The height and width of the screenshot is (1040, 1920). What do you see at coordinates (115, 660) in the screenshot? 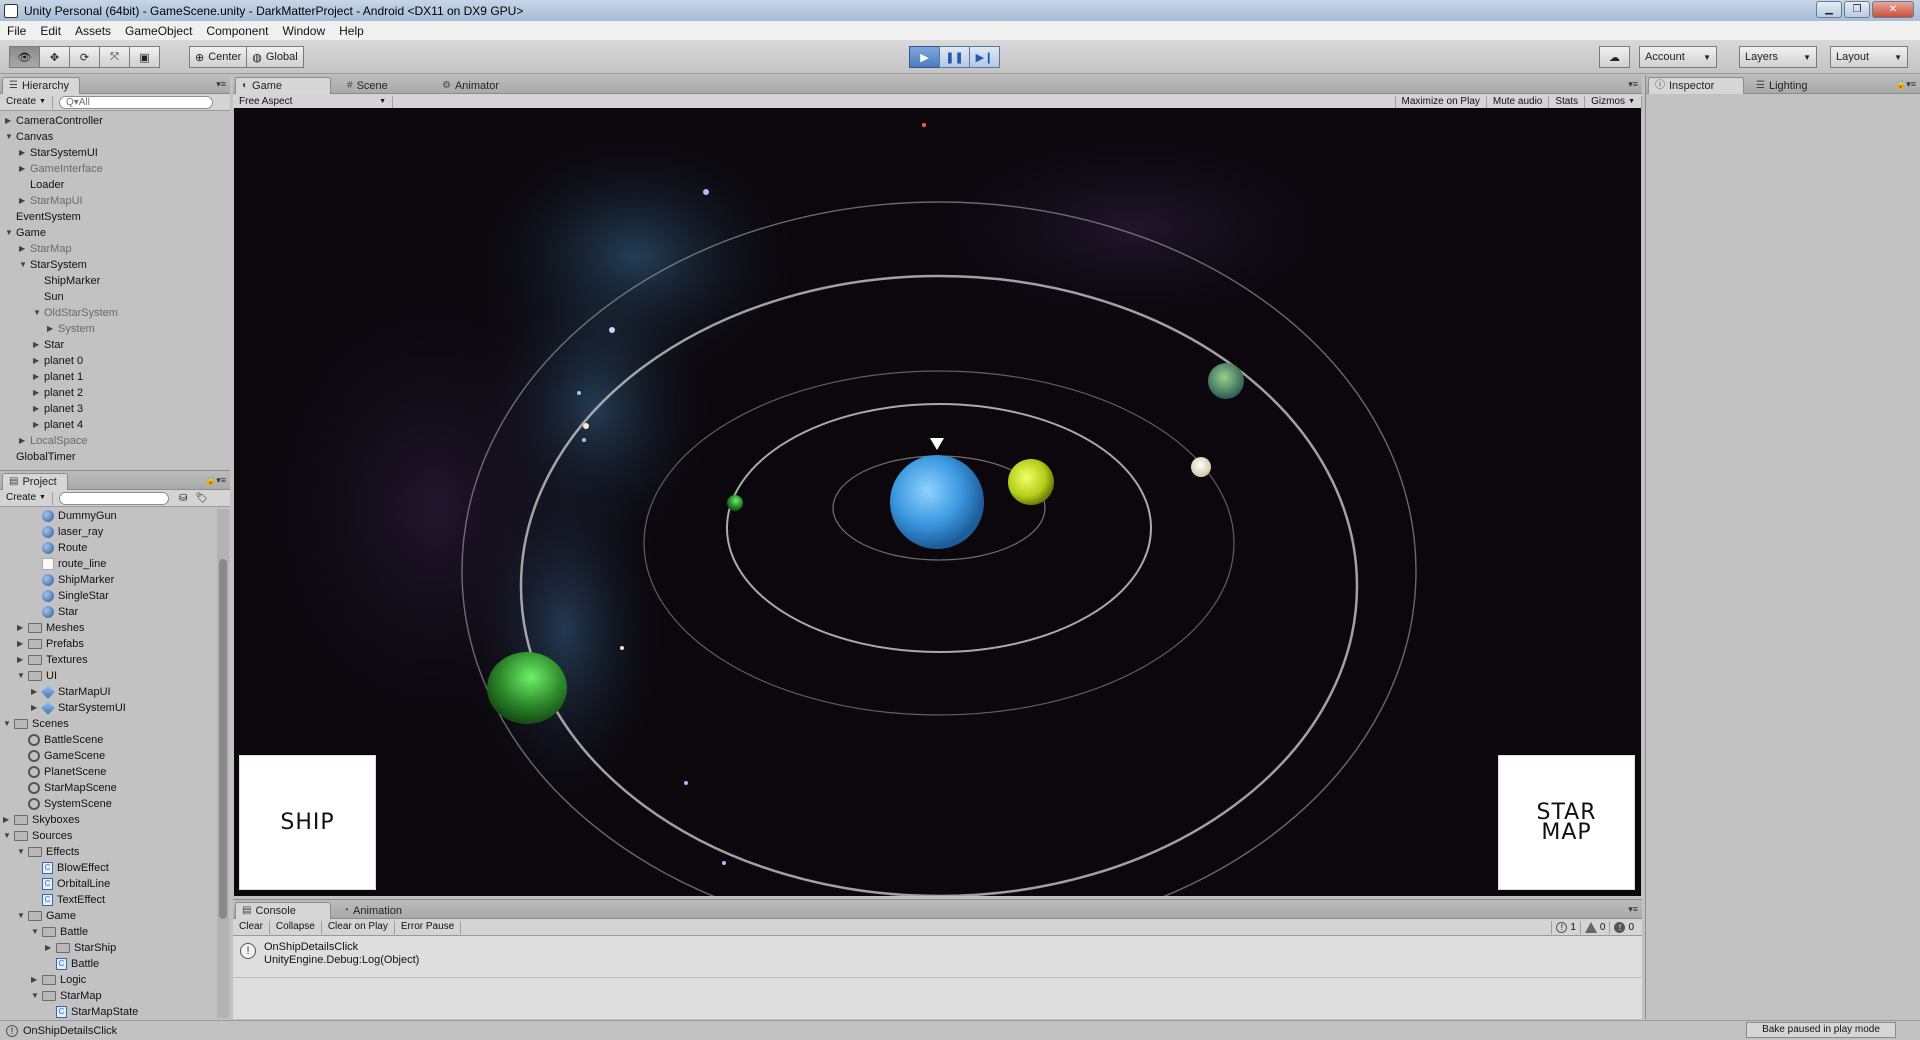
I see `project-item: ▶ Textures` at bounding box center [115, 660].